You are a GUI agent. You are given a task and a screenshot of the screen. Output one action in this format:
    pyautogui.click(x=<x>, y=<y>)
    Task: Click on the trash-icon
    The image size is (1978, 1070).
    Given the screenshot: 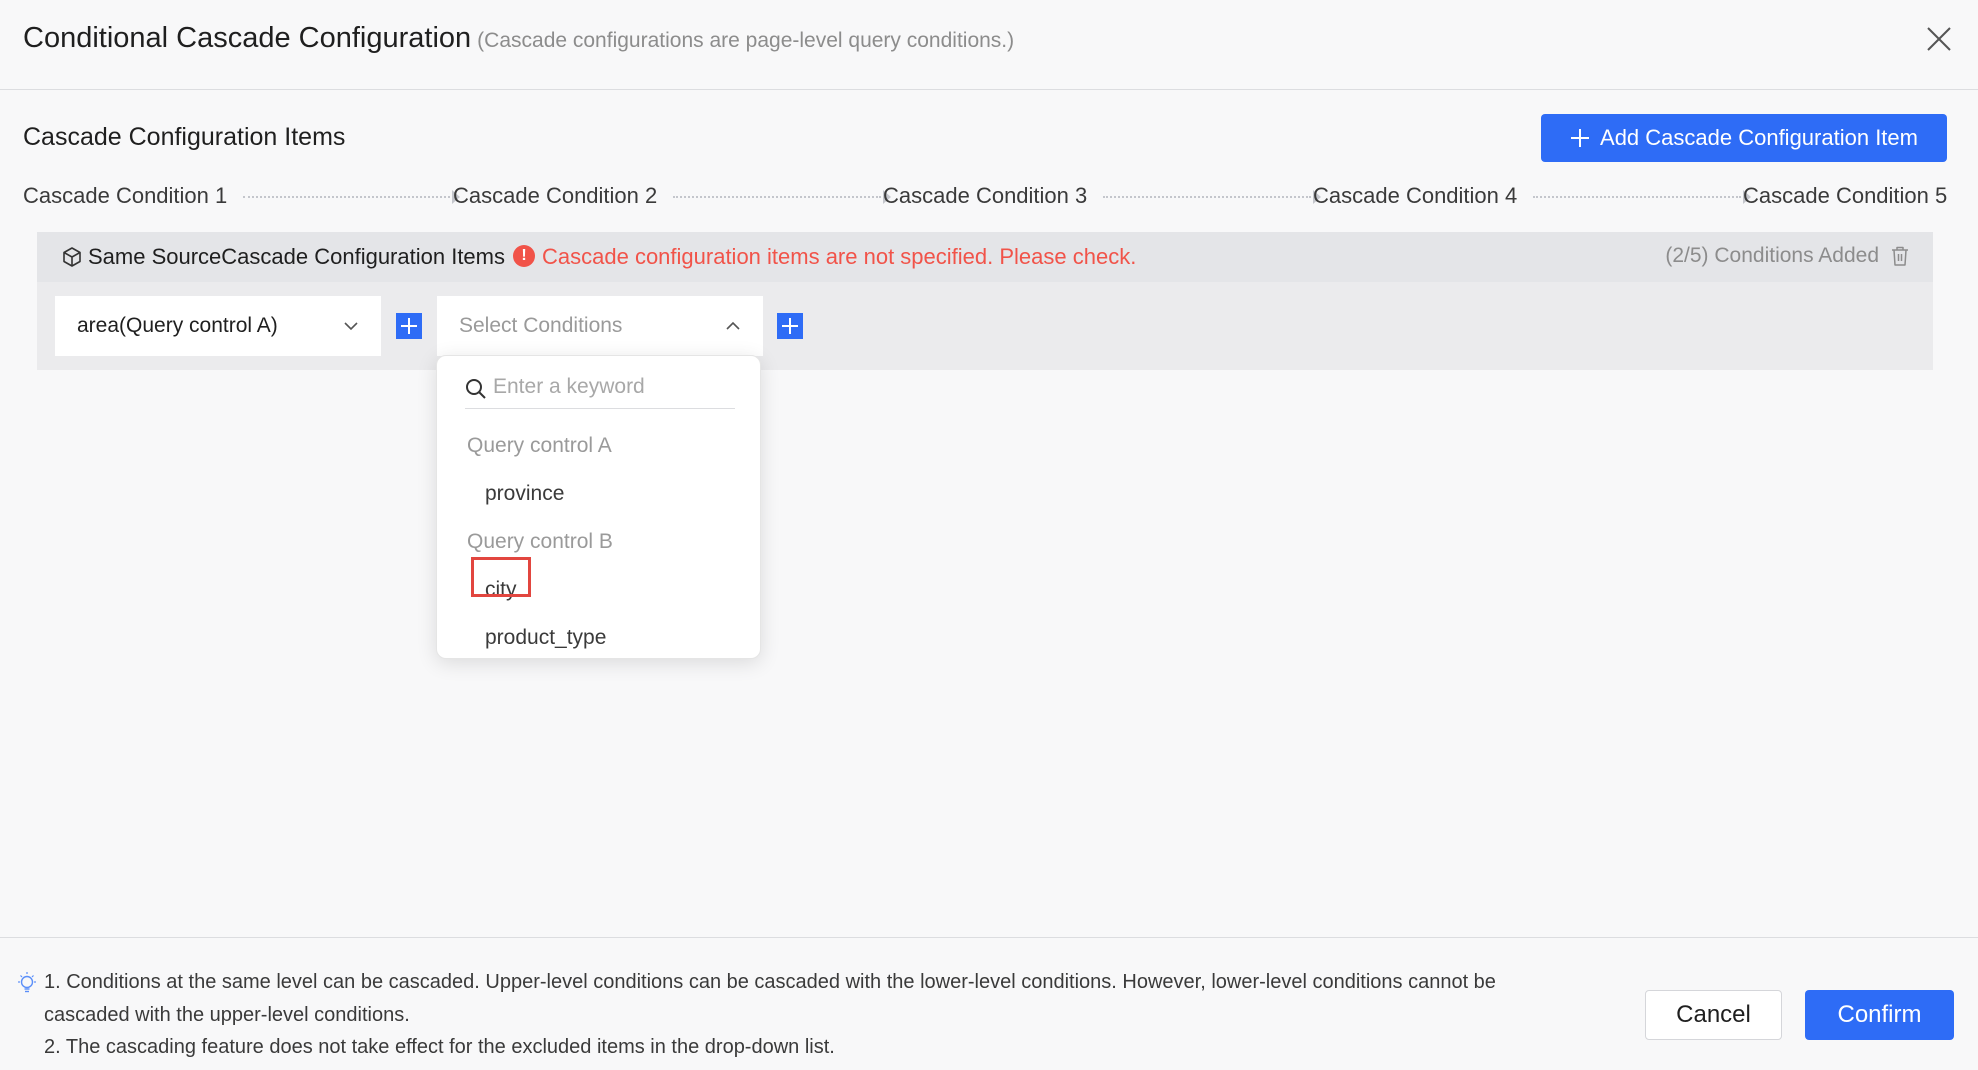 What is the action you would take?
    pyautogui.click(x=1900, y=256)
    